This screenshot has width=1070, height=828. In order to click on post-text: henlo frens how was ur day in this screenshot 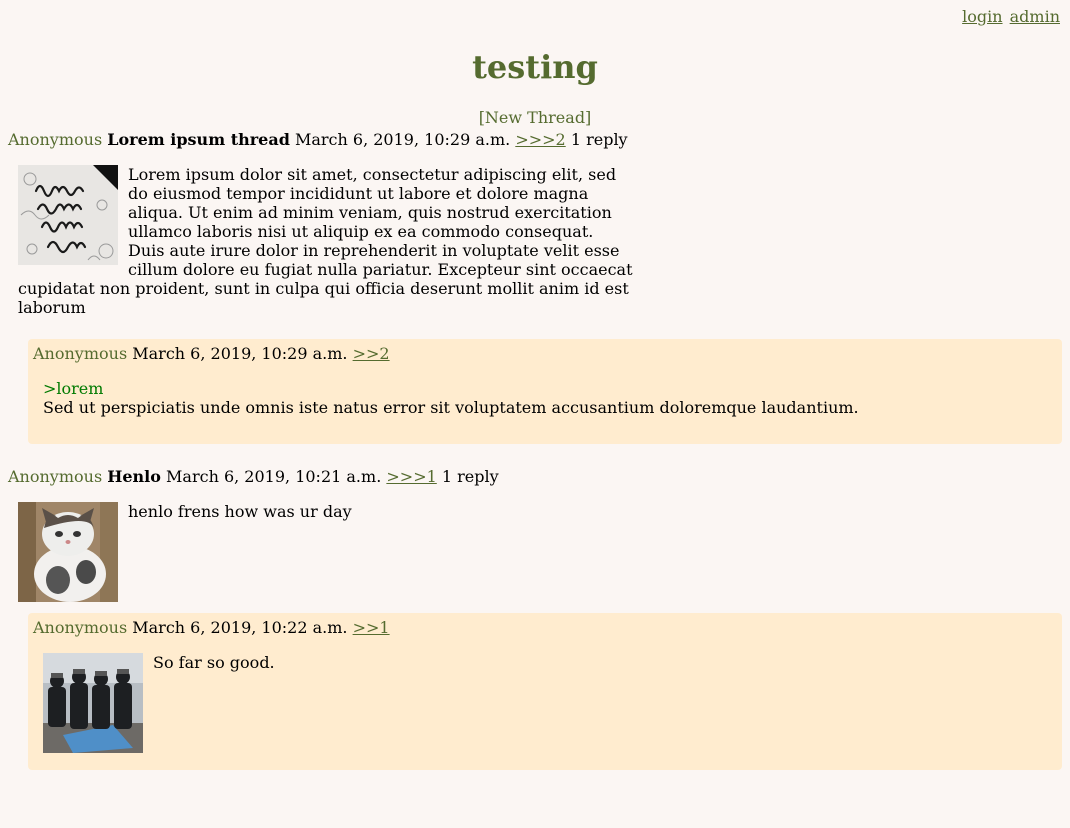, I will do `click(240, 511)`.